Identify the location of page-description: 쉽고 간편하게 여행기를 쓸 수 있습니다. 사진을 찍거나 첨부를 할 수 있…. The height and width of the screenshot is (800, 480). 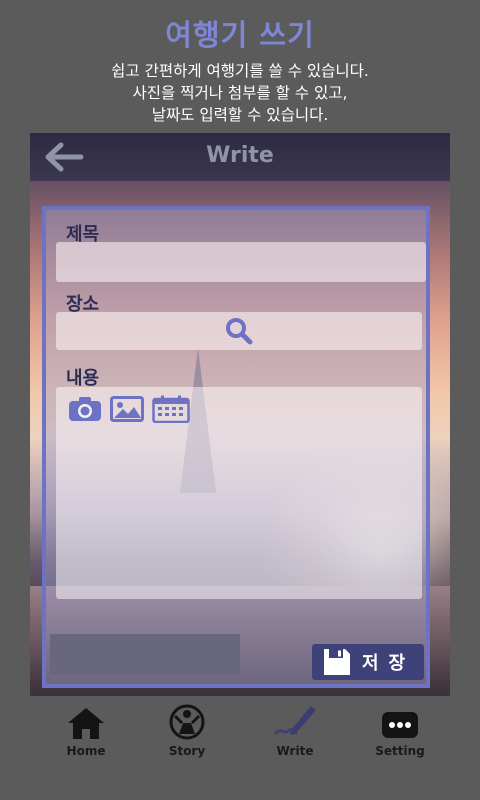
(240, 93).